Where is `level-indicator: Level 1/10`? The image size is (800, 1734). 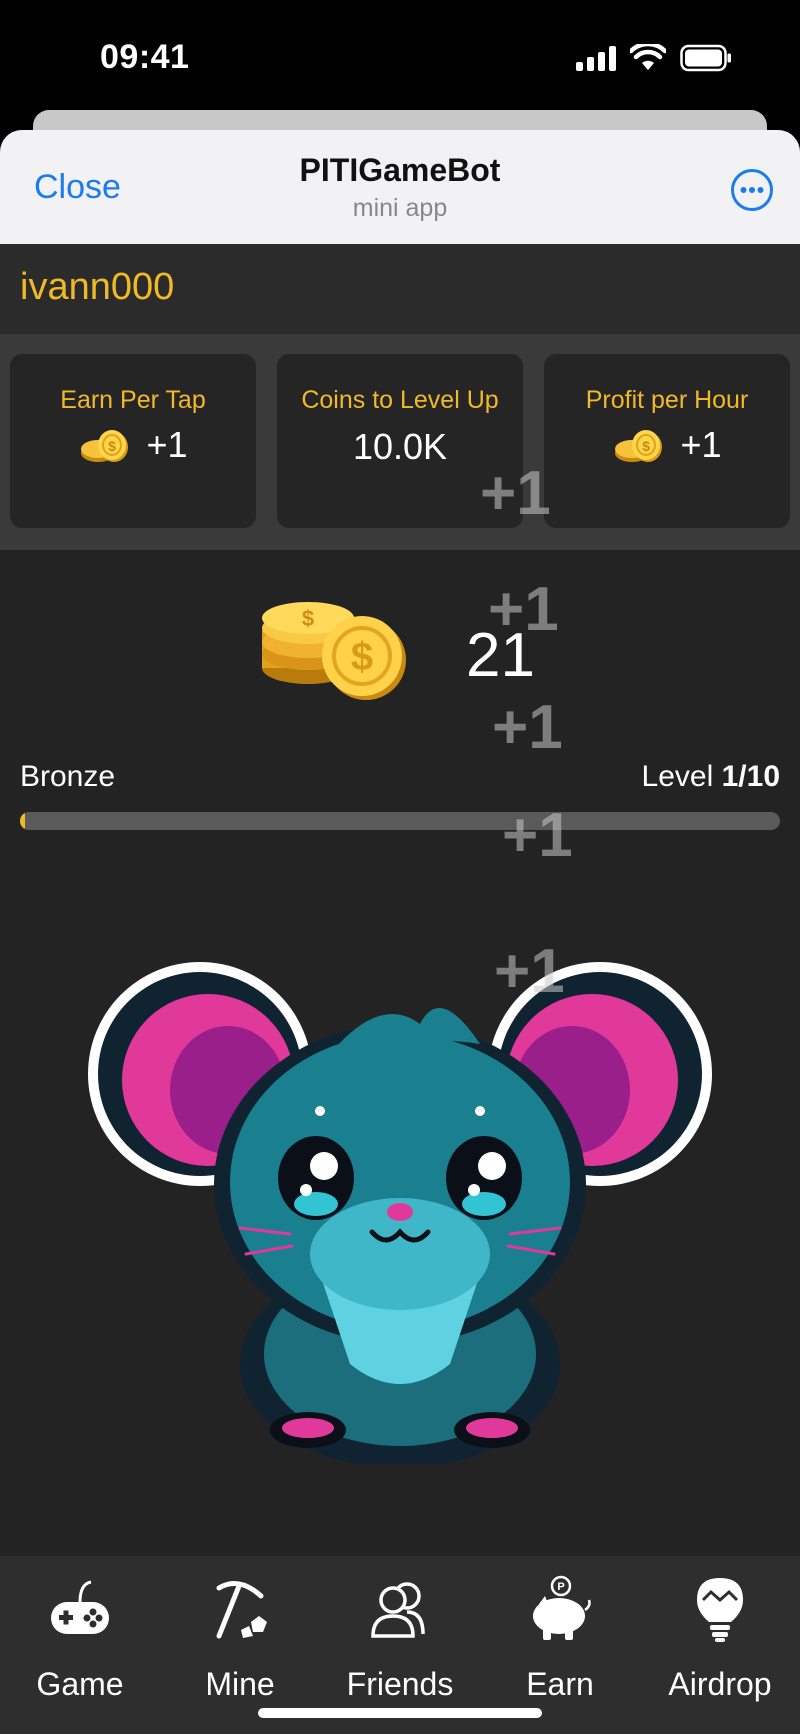
level-indicator: Level 1/10 is located at coordinates (711, 777).